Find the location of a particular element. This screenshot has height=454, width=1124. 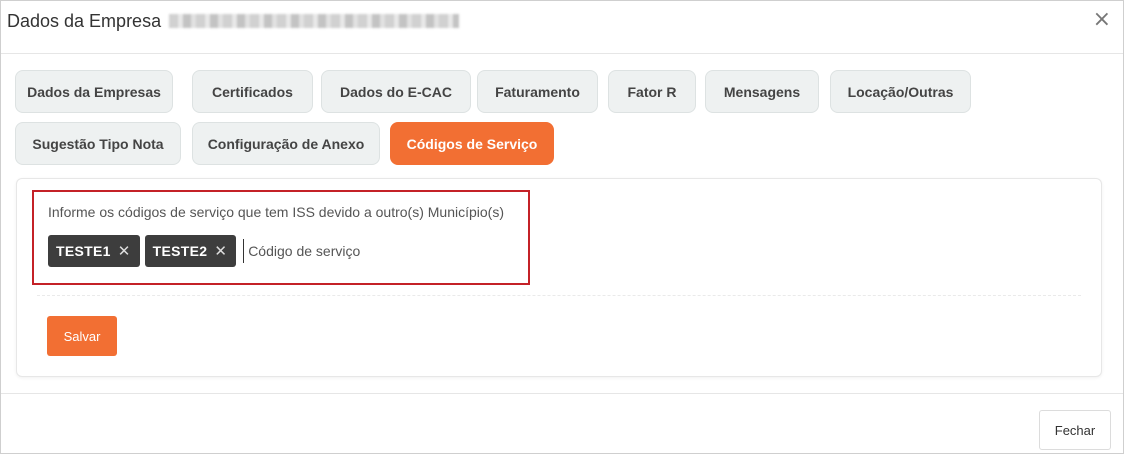

redacted-company-name is located at coordinates (314, 21).